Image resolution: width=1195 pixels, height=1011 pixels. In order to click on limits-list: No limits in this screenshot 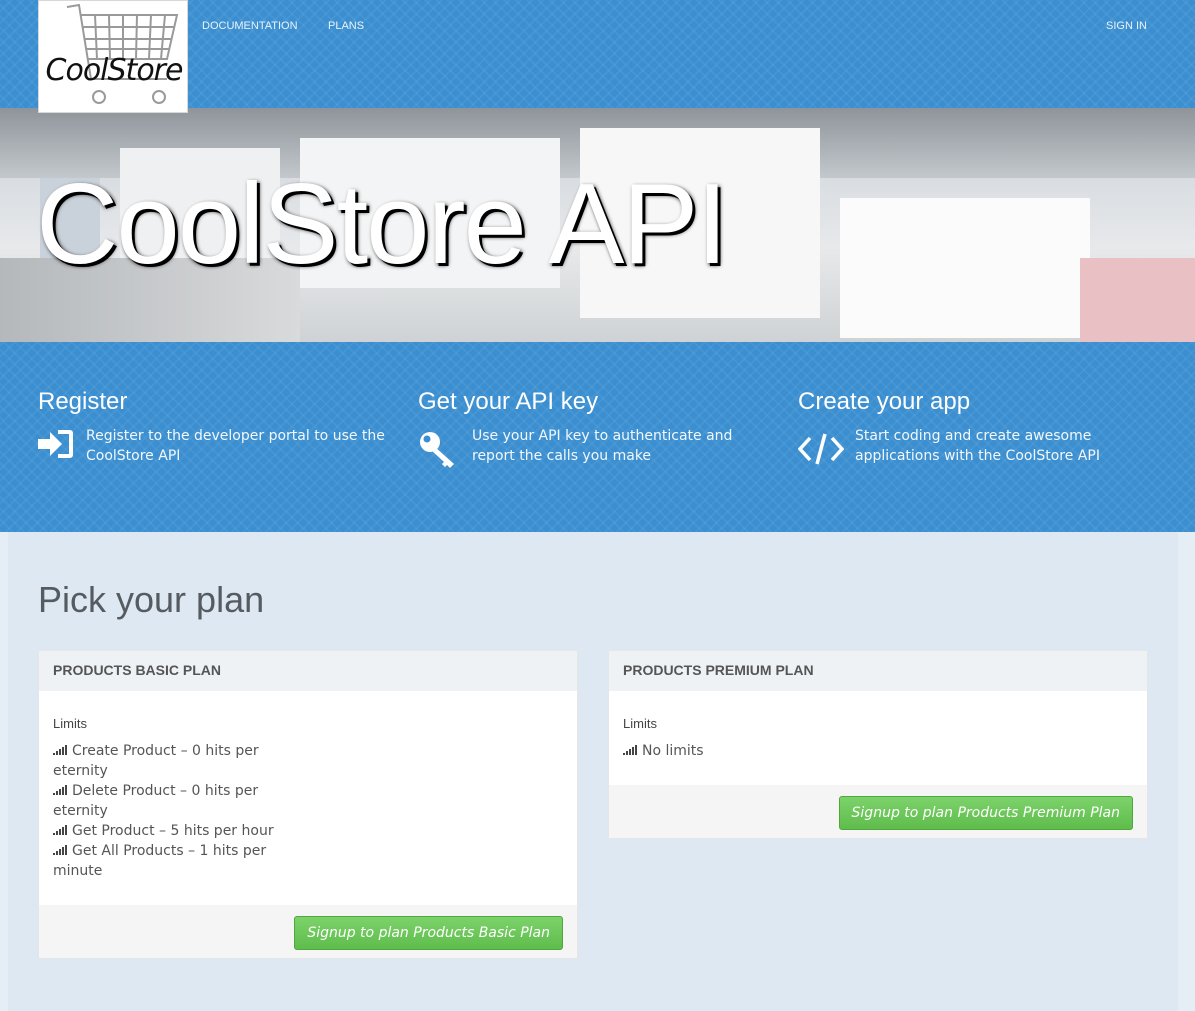, I will do `click(738, 751)`.